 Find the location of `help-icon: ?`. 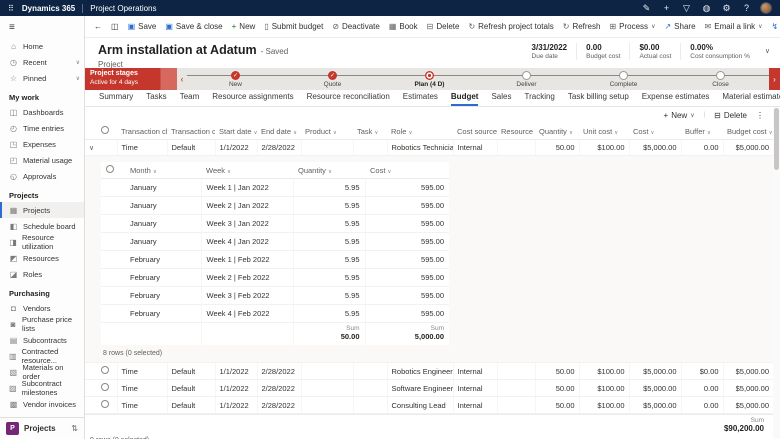

help-icon: ? is located at coordinates (746, 8).